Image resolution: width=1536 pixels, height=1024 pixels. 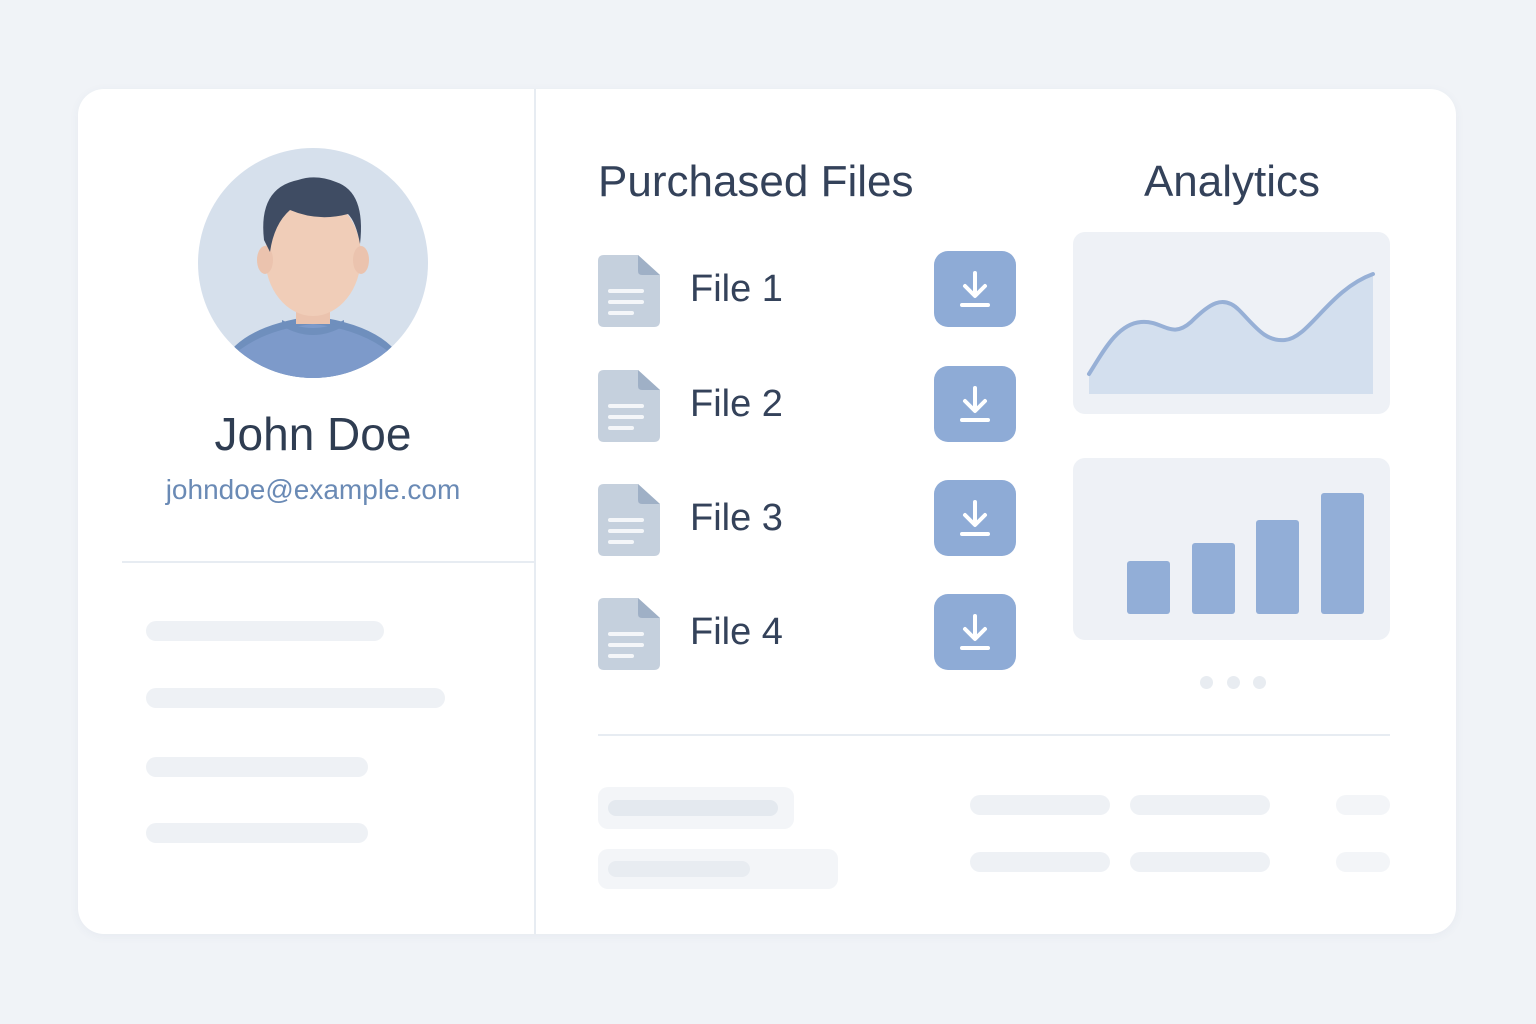 What do you see at coordinates (313, 490) in the screenshot?
I see `profile-email: johndoe@example.com` at bounding box center [313, 490].